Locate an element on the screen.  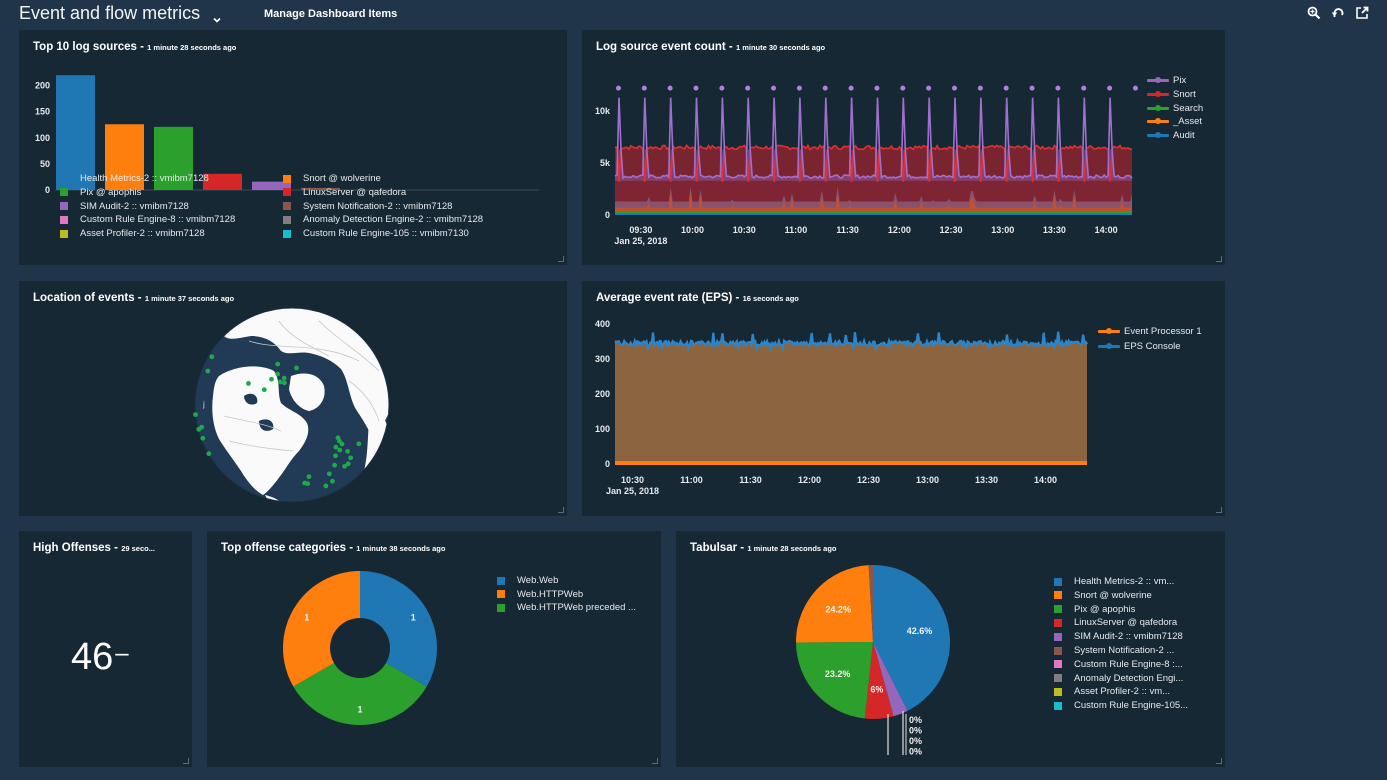
legend-label: Pix @ apophis is located at coordinates (1105, 609).